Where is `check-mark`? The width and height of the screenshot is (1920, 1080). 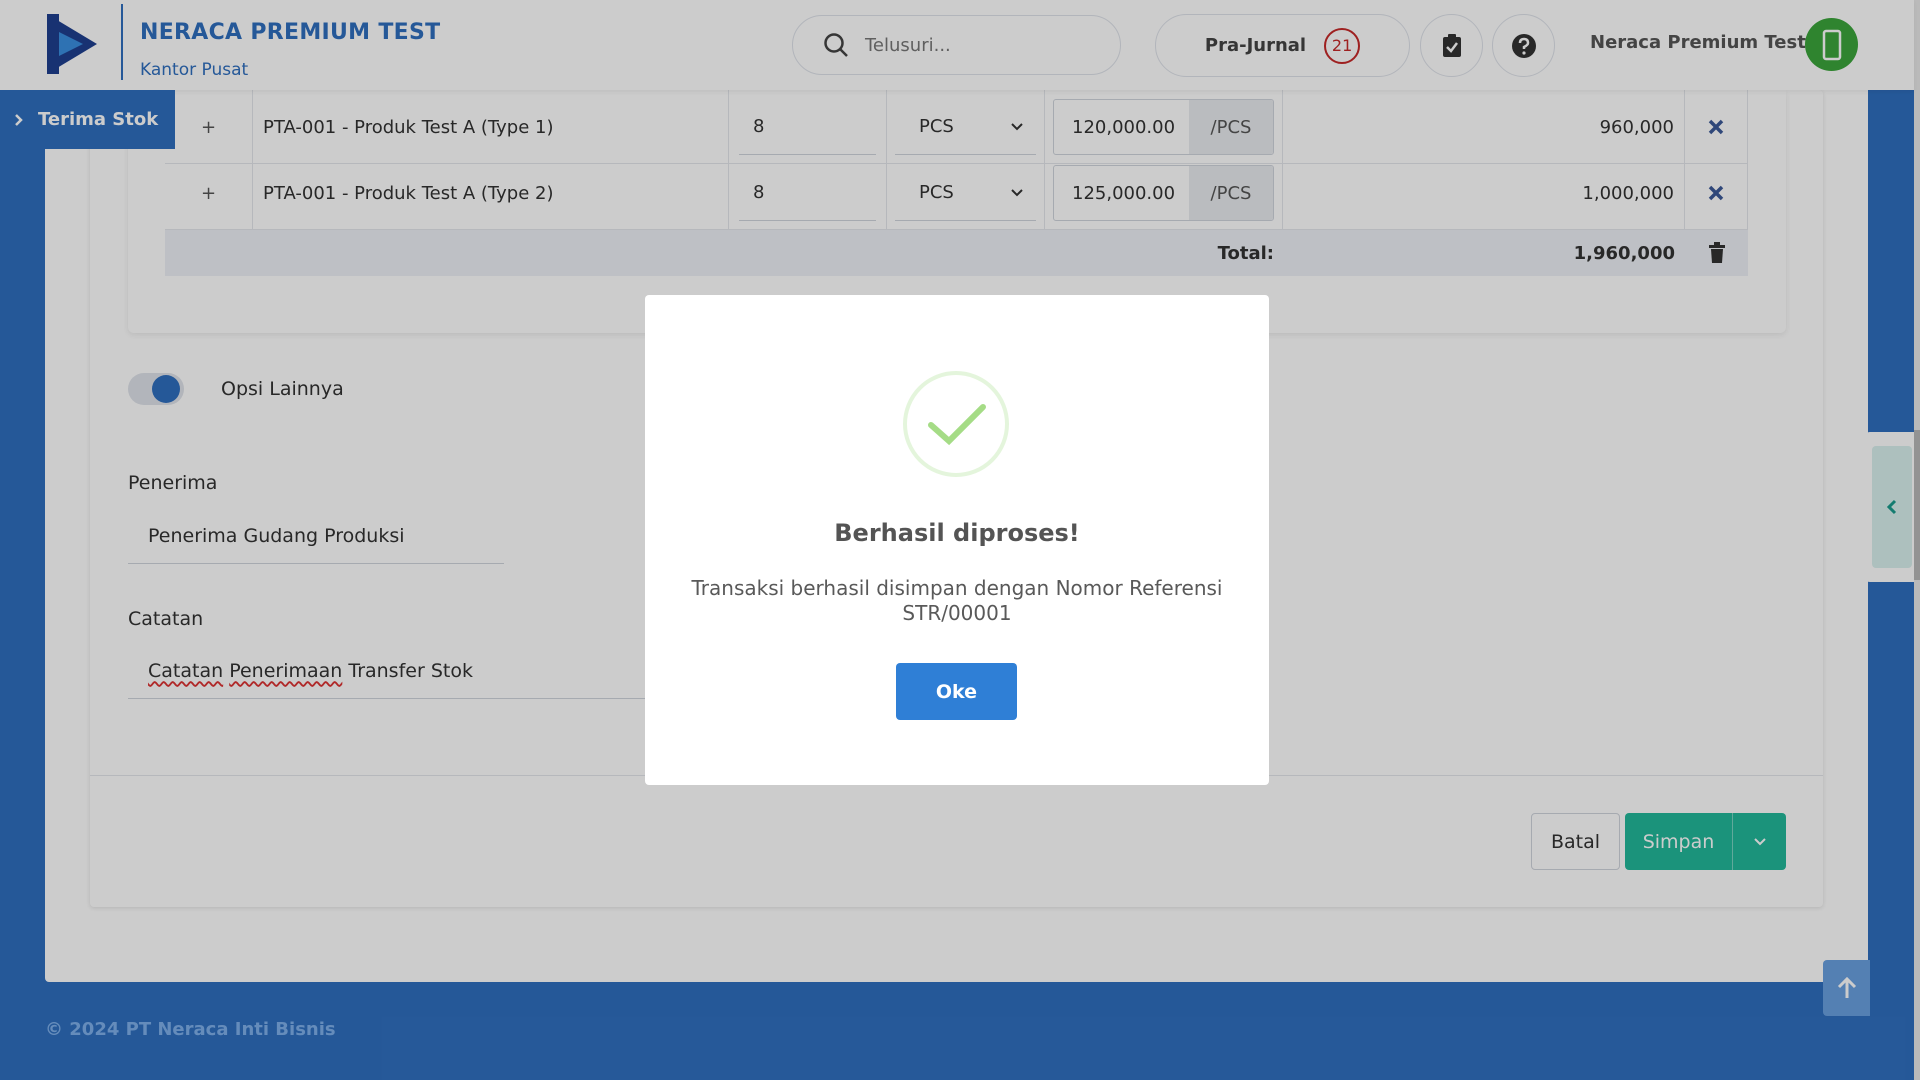
check-mark is located at coordinates (957, 425).